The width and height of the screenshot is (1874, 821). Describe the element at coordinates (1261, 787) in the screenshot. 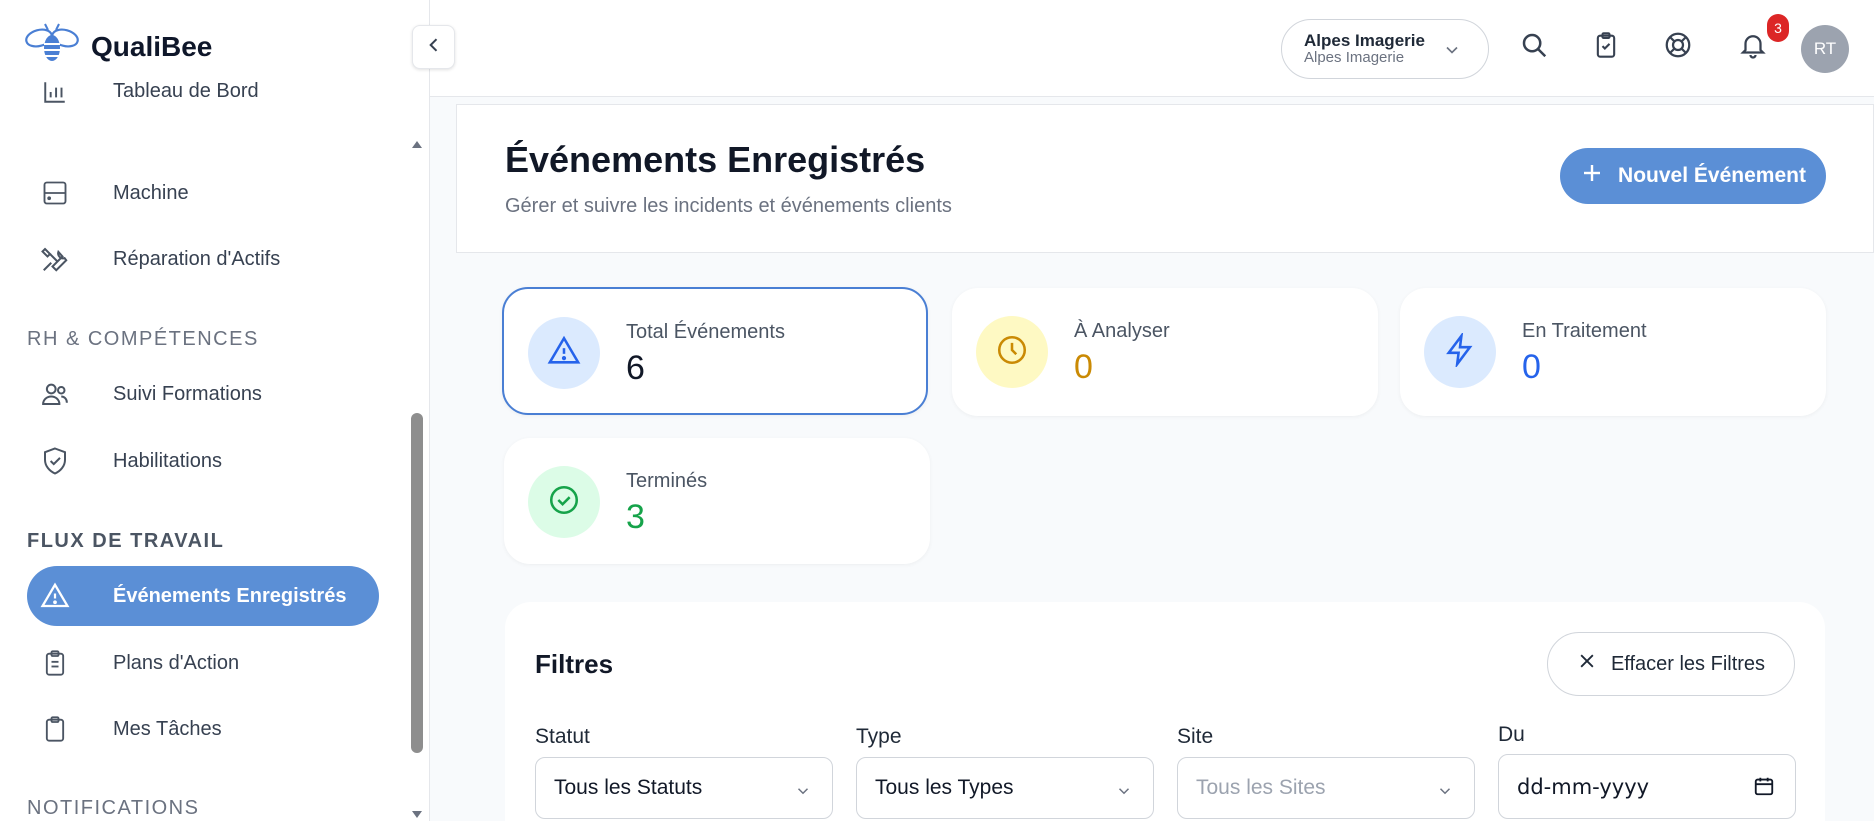

I see `site-filter-placeholder: Tous les Sites` at that location.